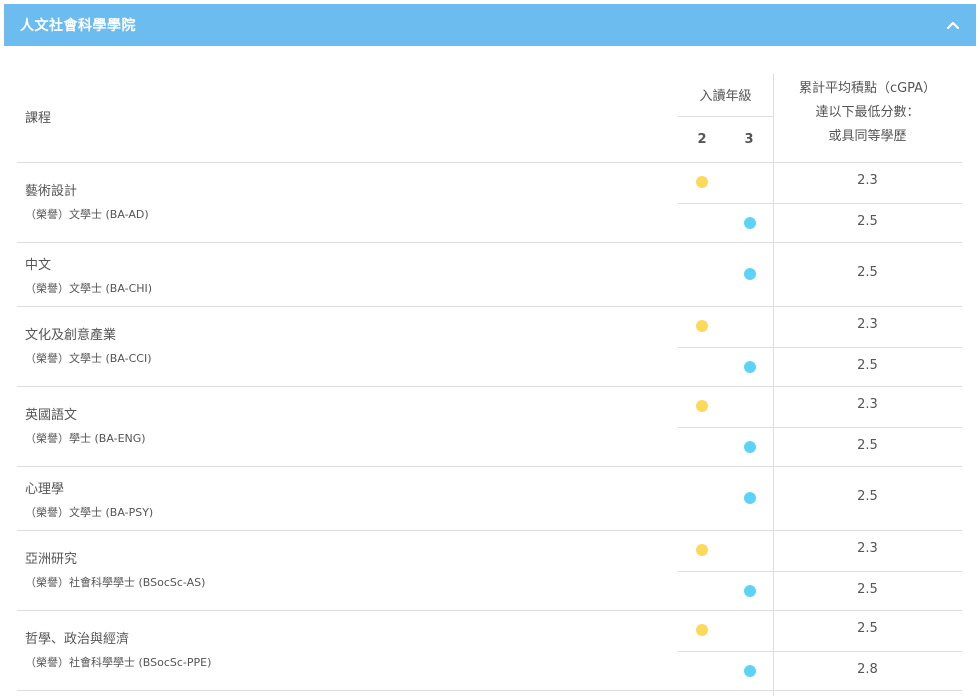 This screenshot has width=980, height=696. Describe the element at coordinates (867, 669) in the screenshot. I see `cgpa-value: 2.8` at that location.